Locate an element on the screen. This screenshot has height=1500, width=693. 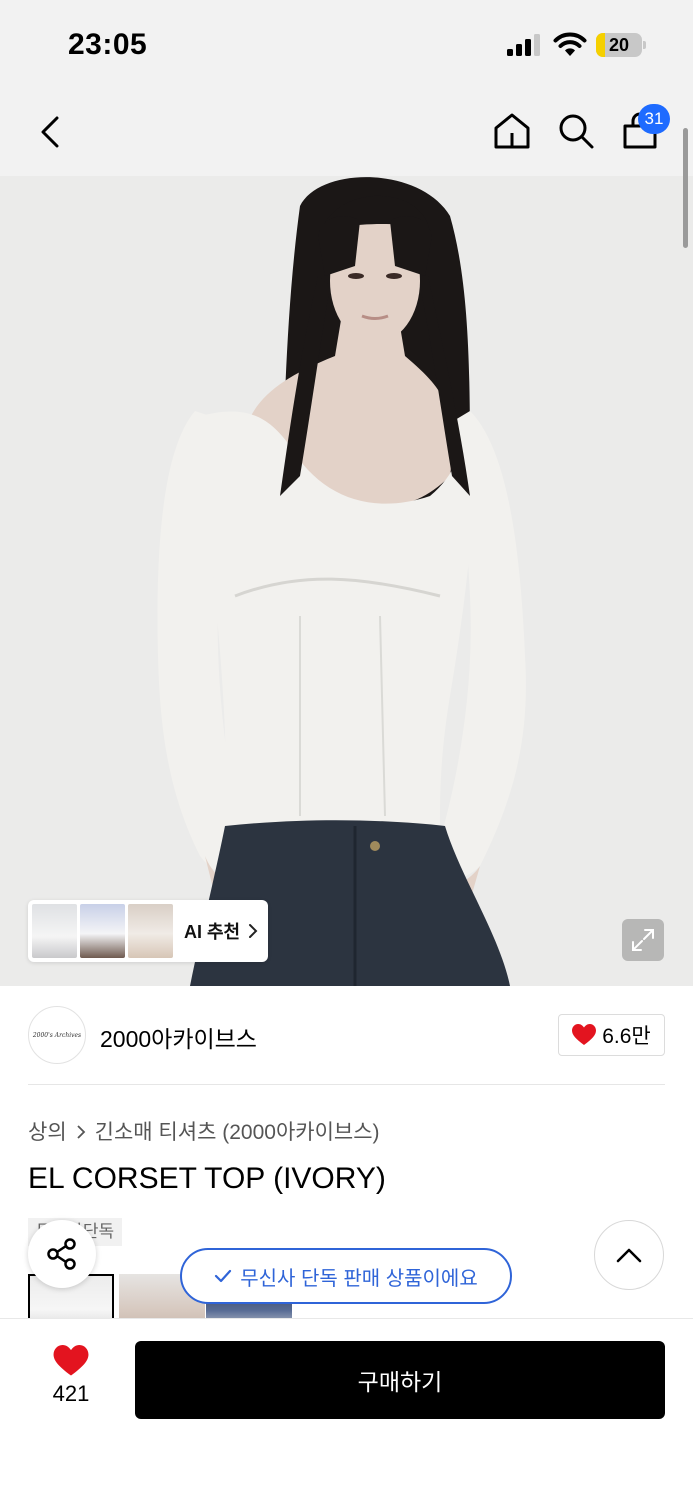
ai-recommend-card: AI 추천 is located at coordinates (148, 931).